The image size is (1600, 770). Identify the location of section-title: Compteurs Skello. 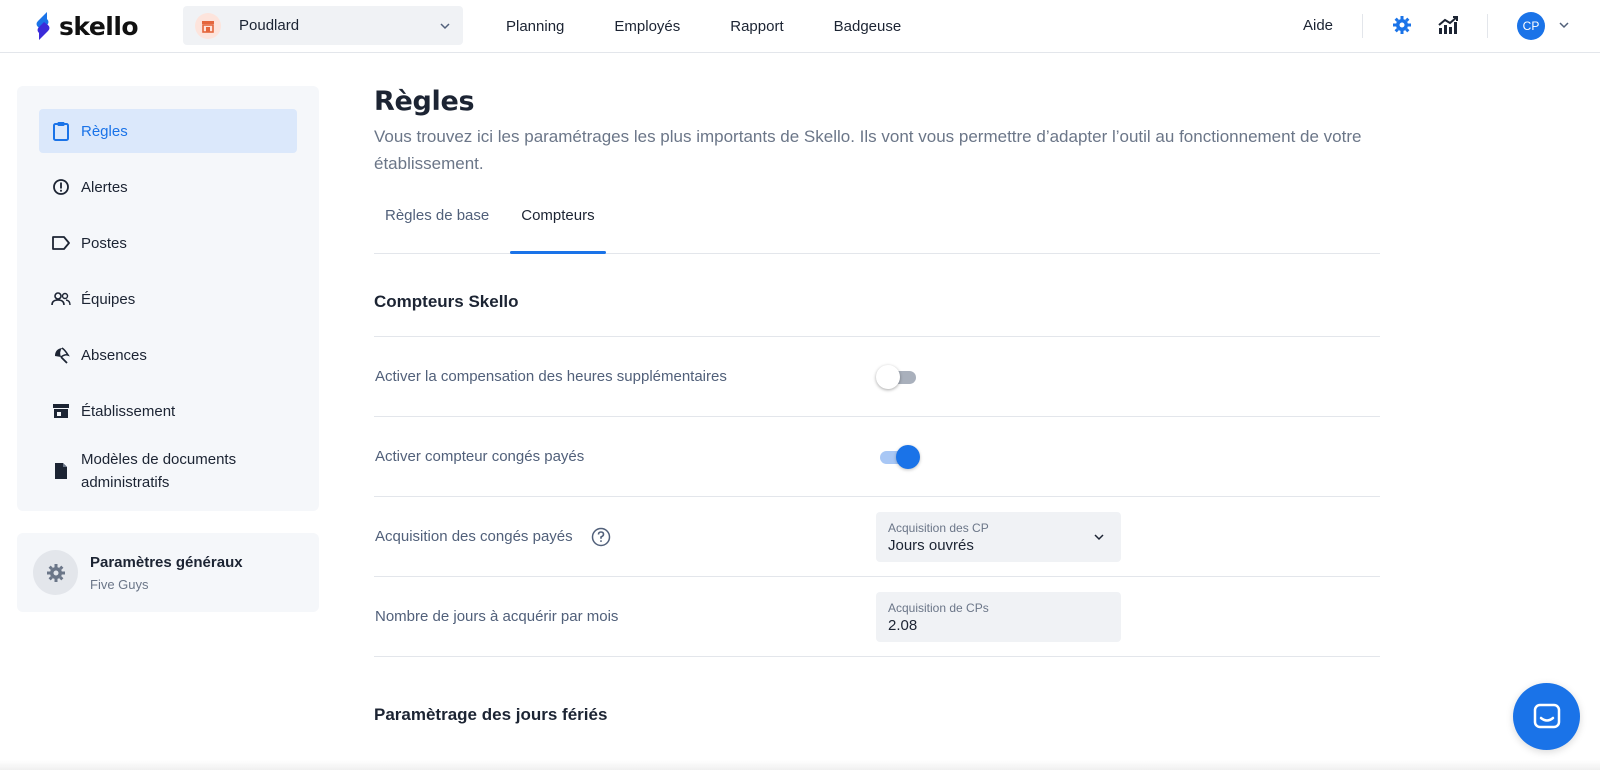
(446, 301).